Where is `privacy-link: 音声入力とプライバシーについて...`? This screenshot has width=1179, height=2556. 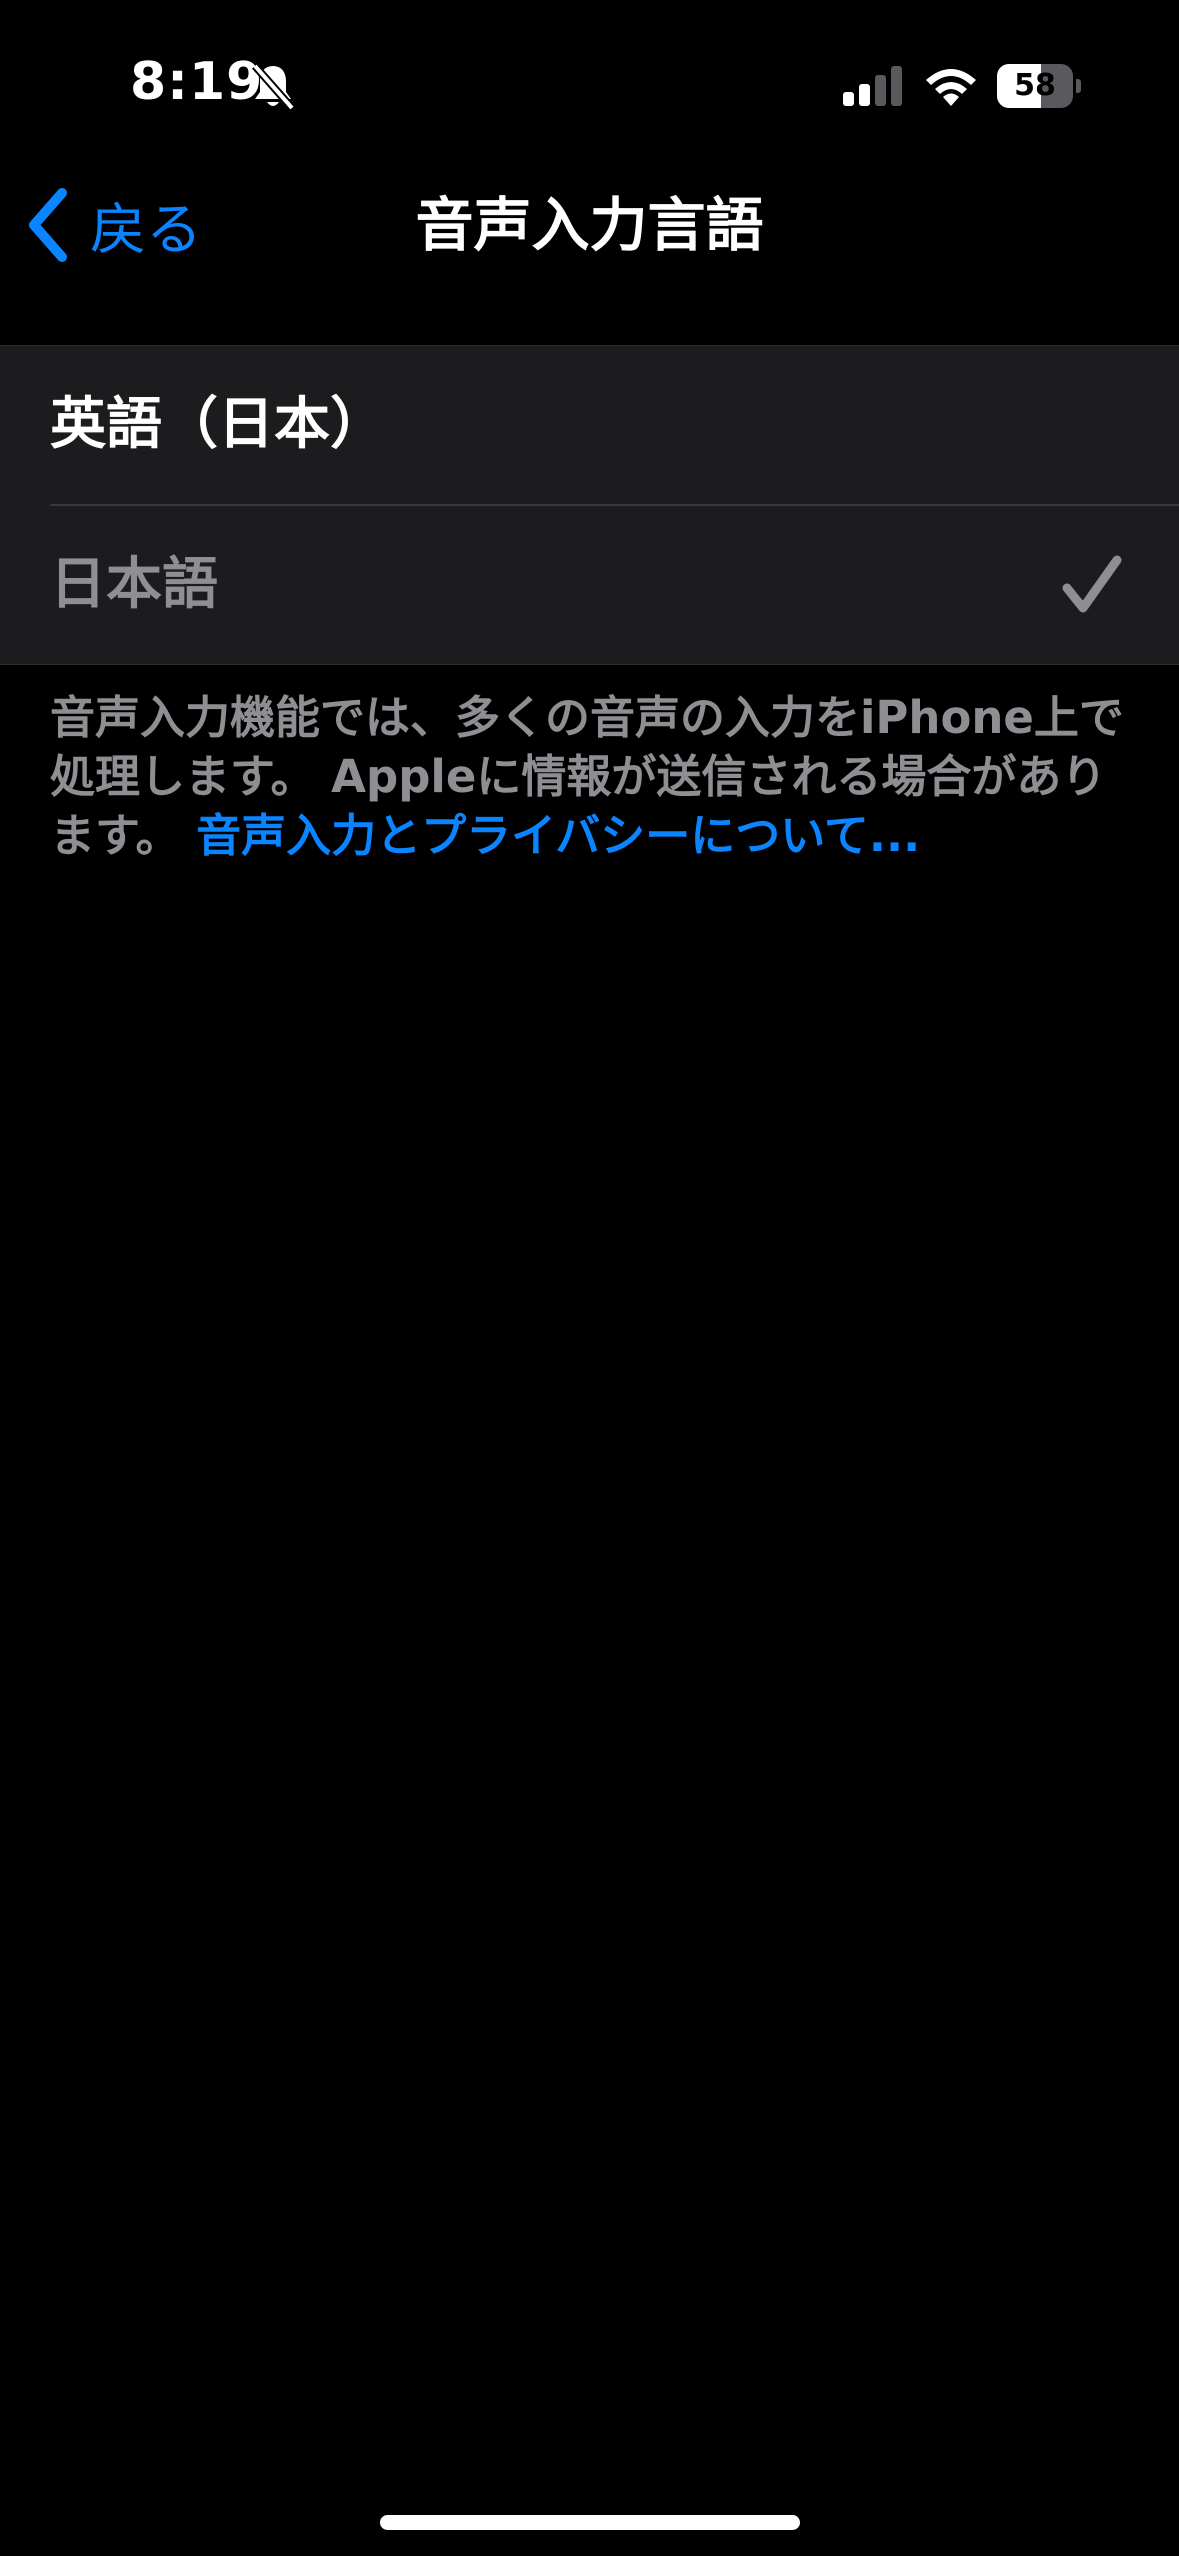
privacy-link: 音声入力とプライバシーについて... is located at coordinates (558, 835).